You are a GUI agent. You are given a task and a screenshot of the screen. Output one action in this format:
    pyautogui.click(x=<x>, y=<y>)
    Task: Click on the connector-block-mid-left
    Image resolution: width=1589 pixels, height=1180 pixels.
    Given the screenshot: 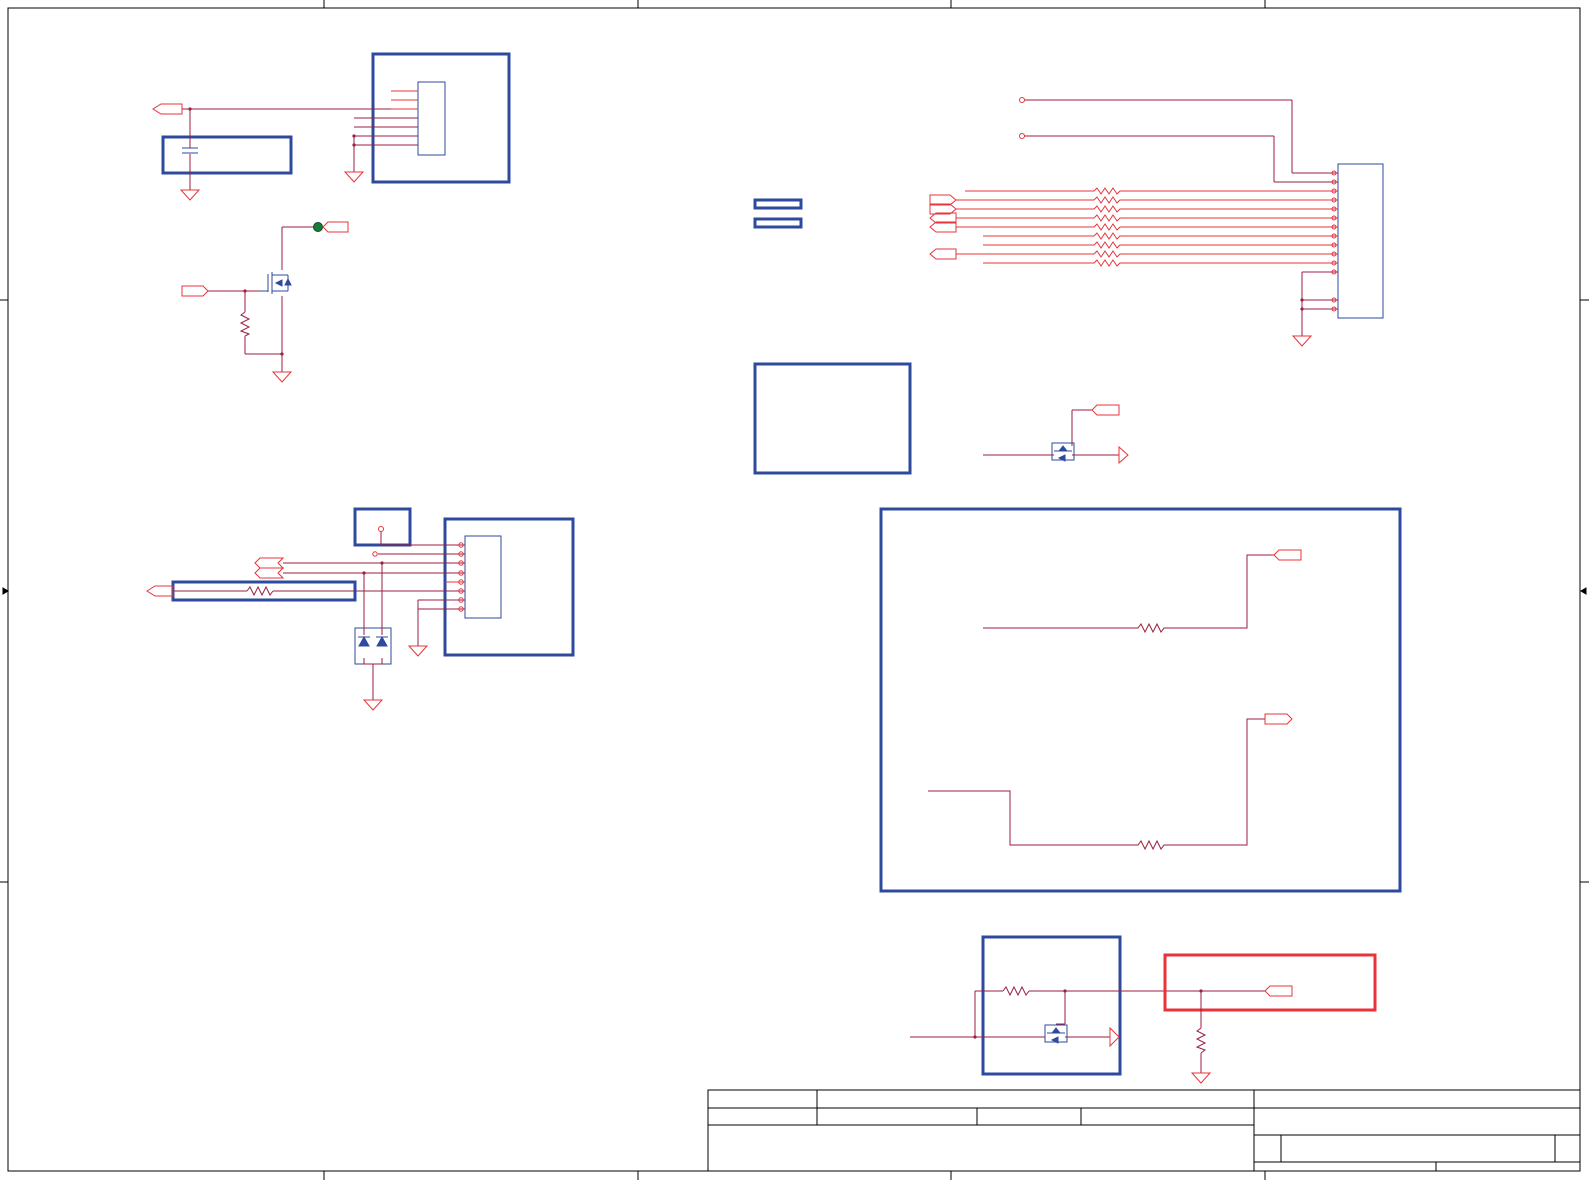 What is the action you would take?
    pyautogui.click(x=429, y=587)
    